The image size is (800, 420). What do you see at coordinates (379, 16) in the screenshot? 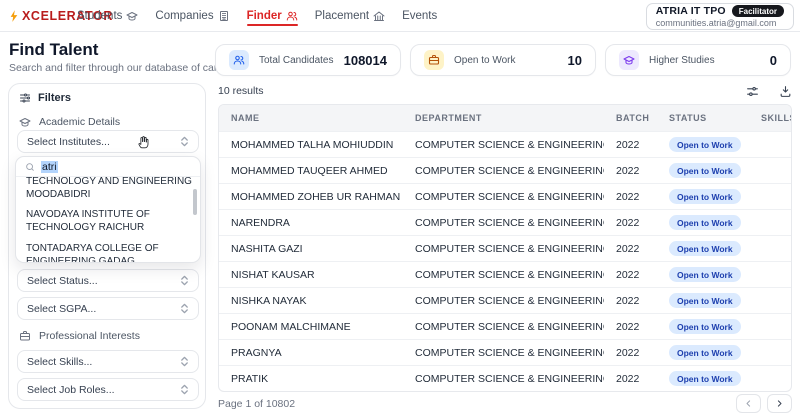
I see `landmark-icon` at bounding box center [379, 16].